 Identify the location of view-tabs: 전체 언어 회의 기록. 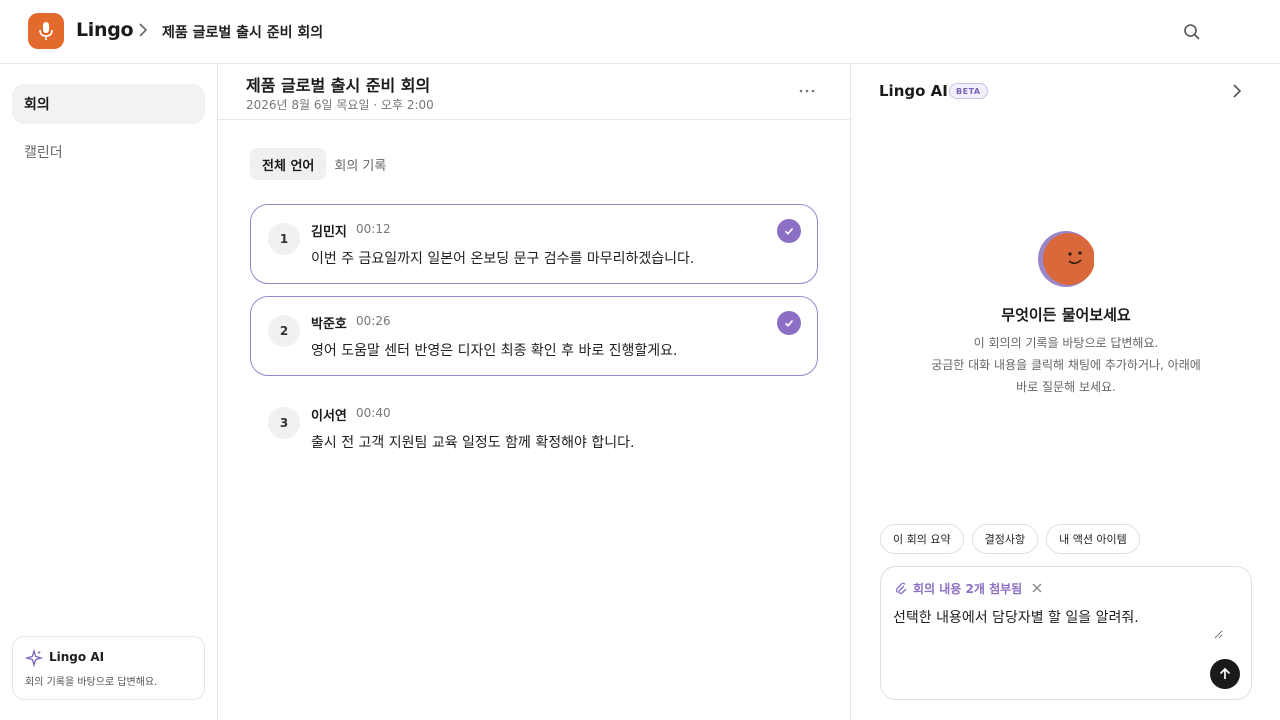
(324, 164).